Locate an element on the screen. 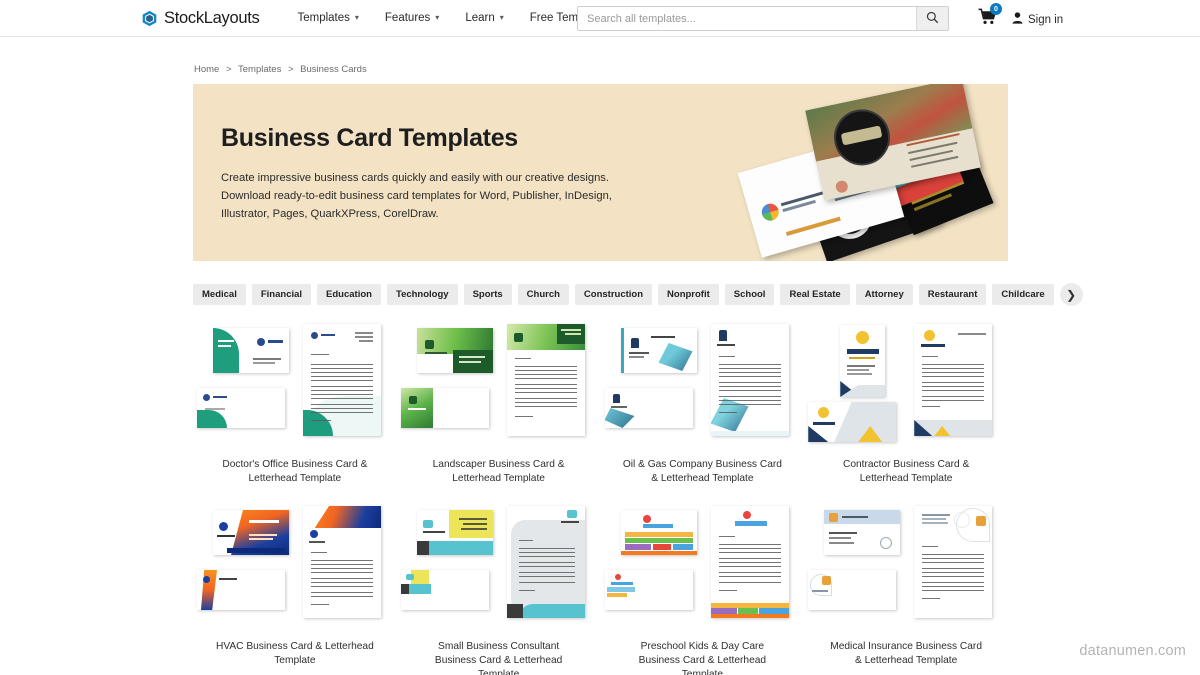 Image resolution: width=1200 pixels, height=675 pixels. breadcrumb: Home > Templates > Business Cards is located at coordinates (280, 69).